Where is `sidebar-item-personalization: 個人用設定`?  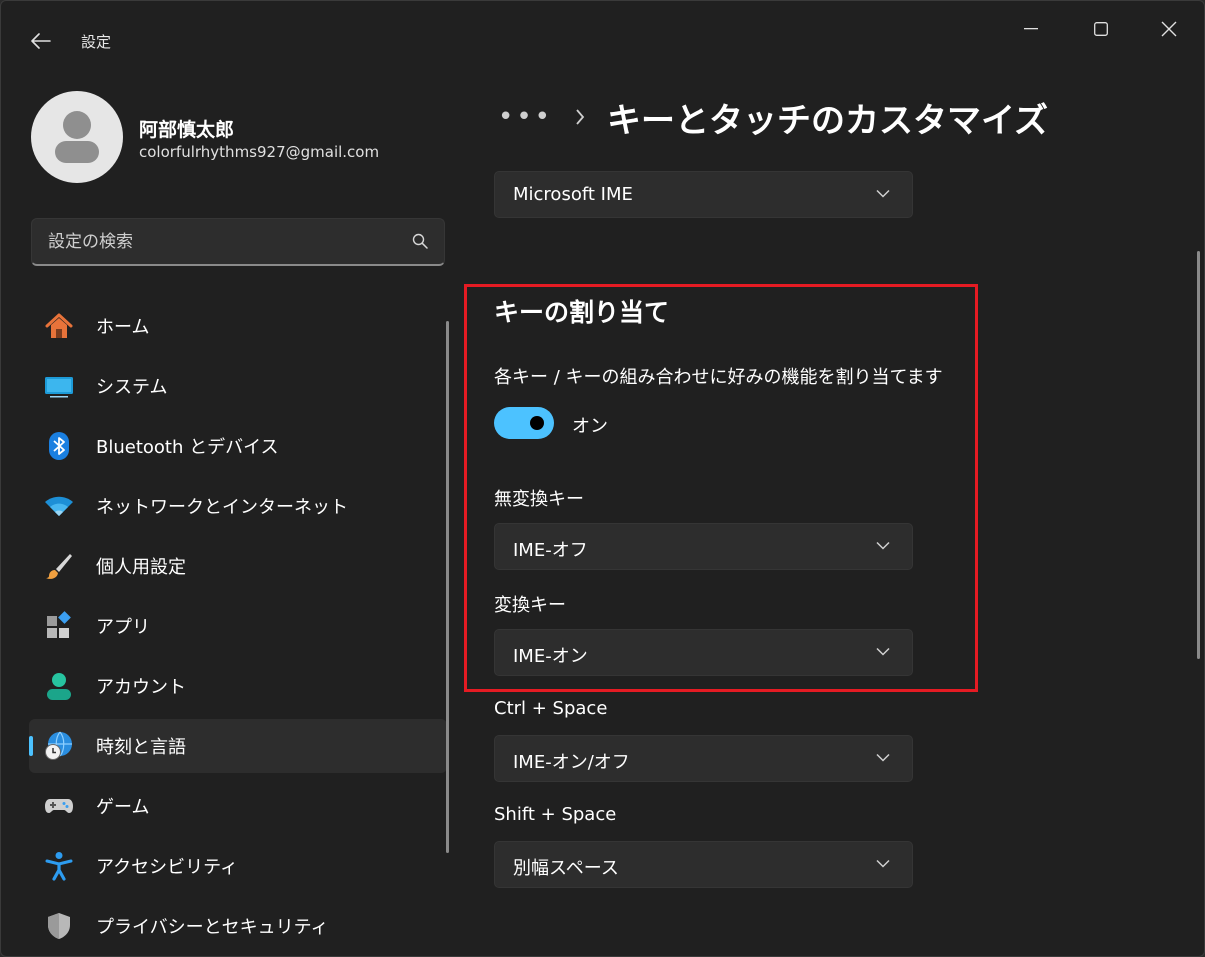
sidebar-item-personalization: 個人用設定 is located at coordinates (238, 566).